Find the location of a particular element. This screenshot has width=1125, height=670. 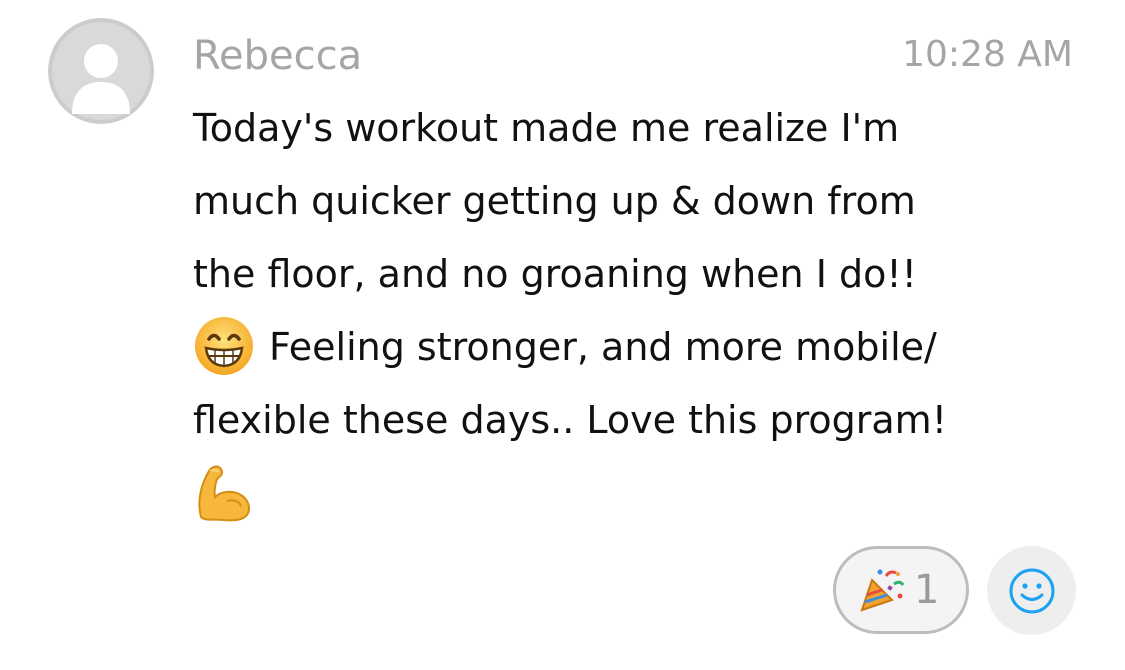

add-reaction-button is located at coordinates (1031, 590).